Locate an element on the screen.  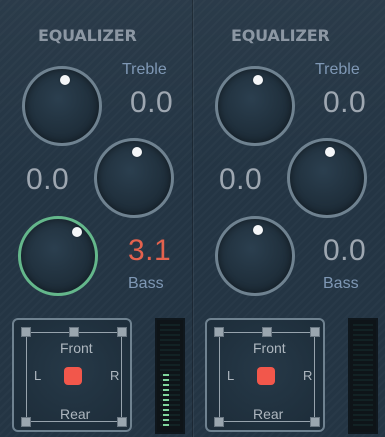
bass-value: 0.0 is located at coordinates (345, 250).